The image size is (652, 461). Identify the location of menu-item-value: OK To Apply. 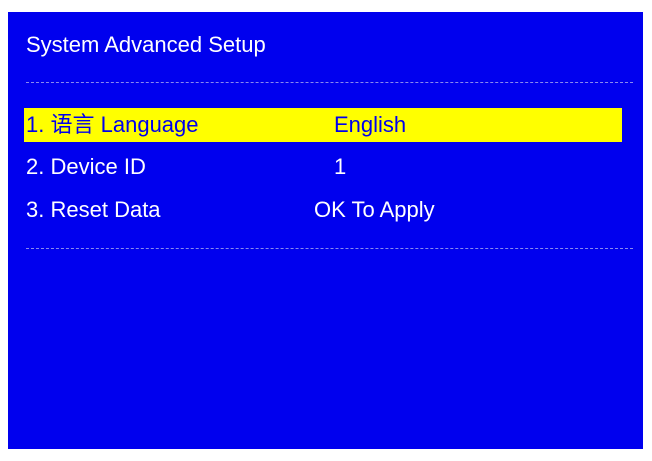
(374, 209).